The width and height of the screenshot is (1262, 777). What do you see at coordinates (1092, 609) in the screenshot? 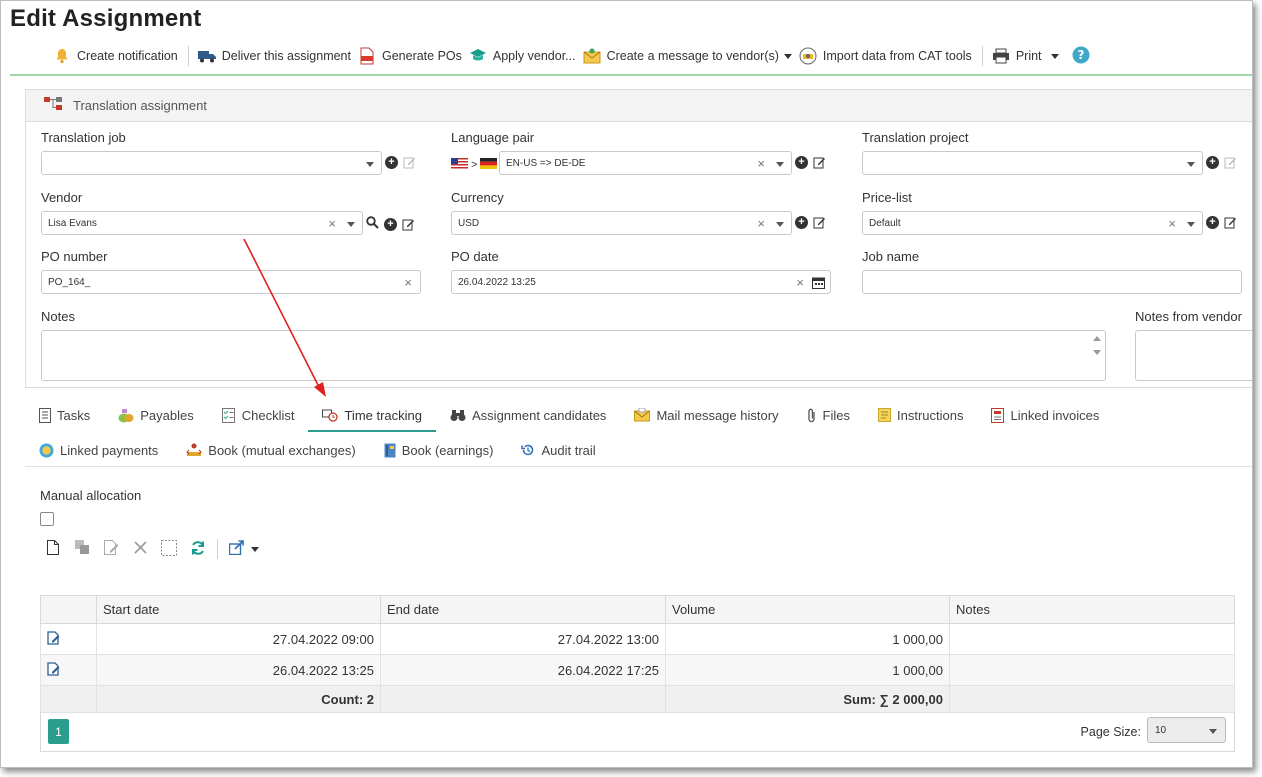
I see `column-header-notes: Notes` at bounding box center [1092, 609].